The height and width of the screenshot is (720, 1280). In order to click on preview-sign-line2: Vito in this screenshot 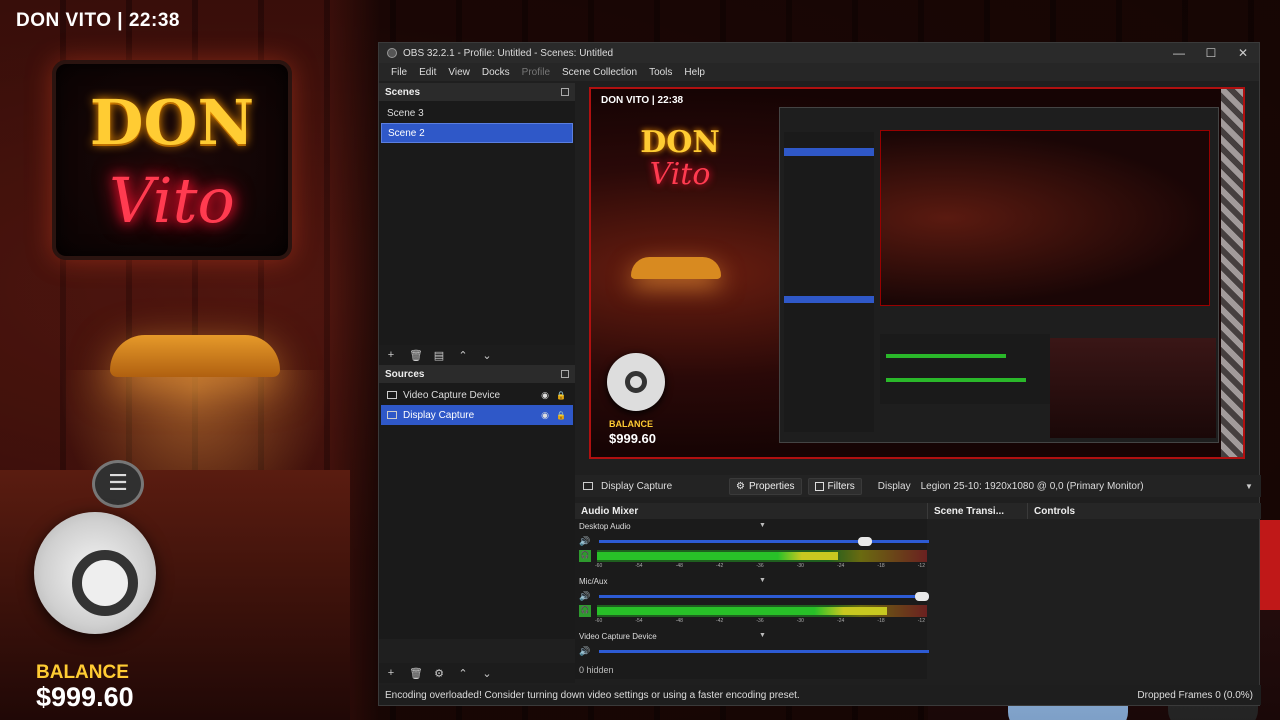, I will do `click(680, 174)`.